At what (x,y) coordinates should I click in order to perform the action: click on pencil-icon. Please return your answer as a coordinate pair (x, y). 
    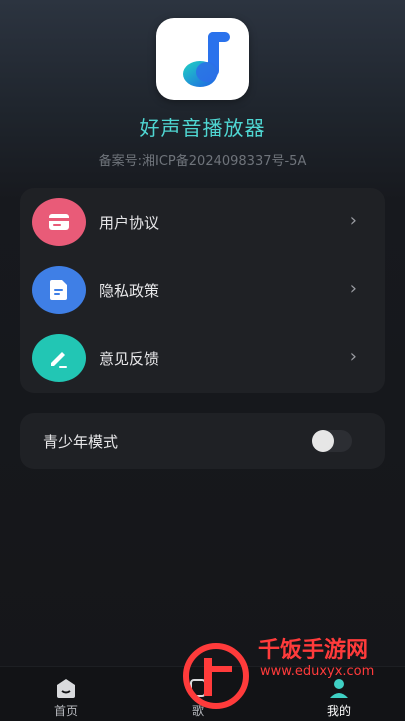
    Looking at the image, I should click on (59, 358).